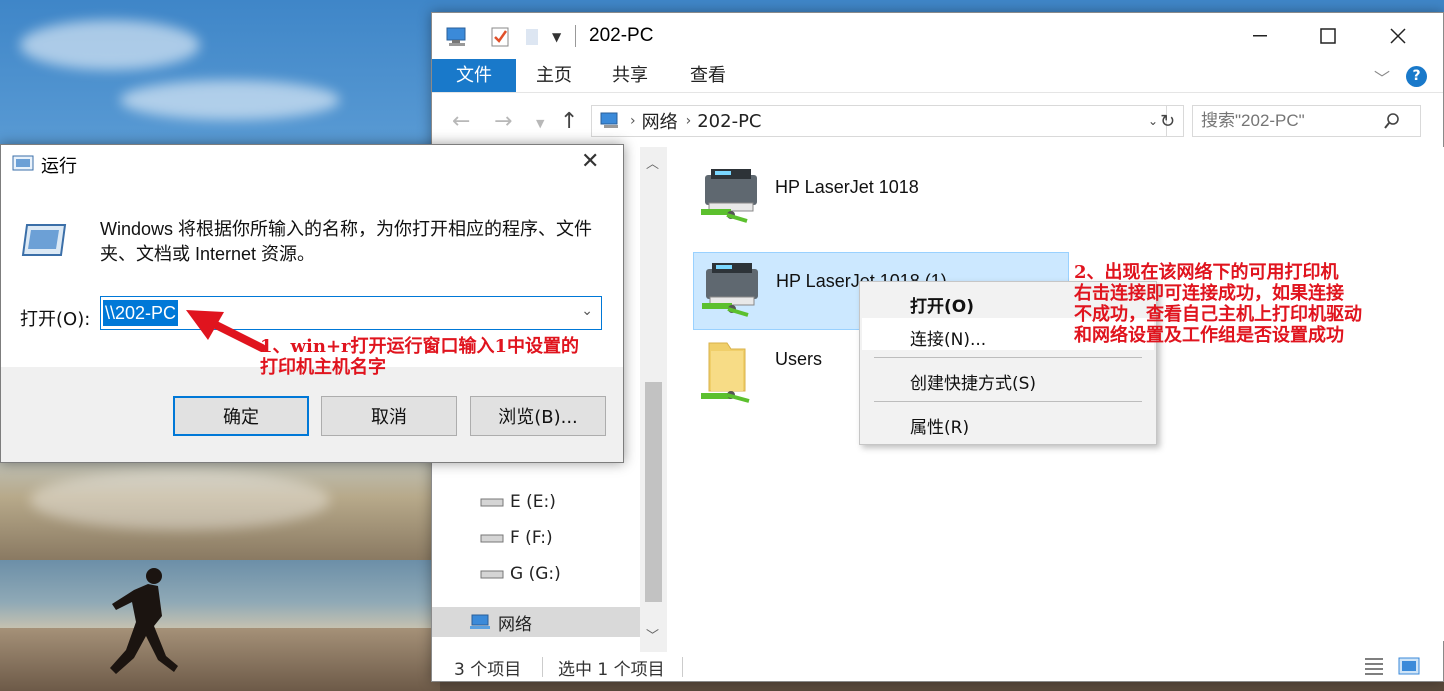  Describe the element at coordinates (879, 121) in the screenshot. I see `address-box: › 网络 › 202-PC ⌄` at that location.